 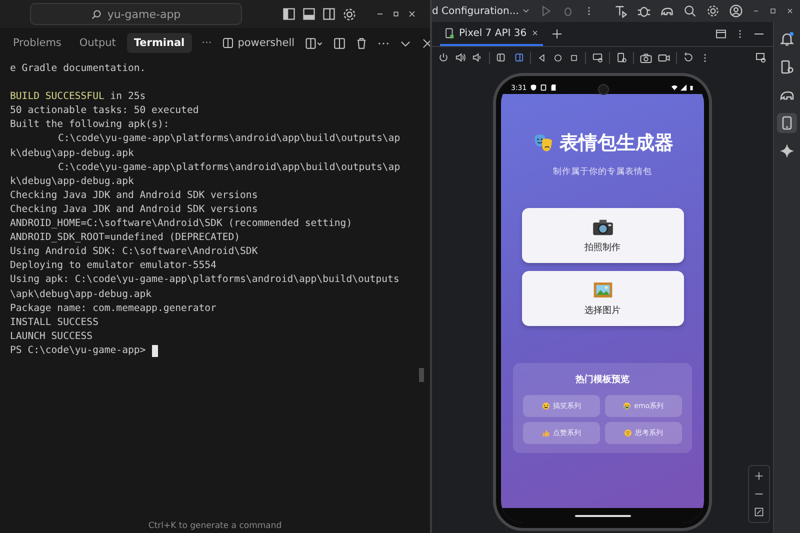 What do you see at coordinates (627, 406) in the screenshot?
I see `crying-face-icon` at bounding box center [627, 406].